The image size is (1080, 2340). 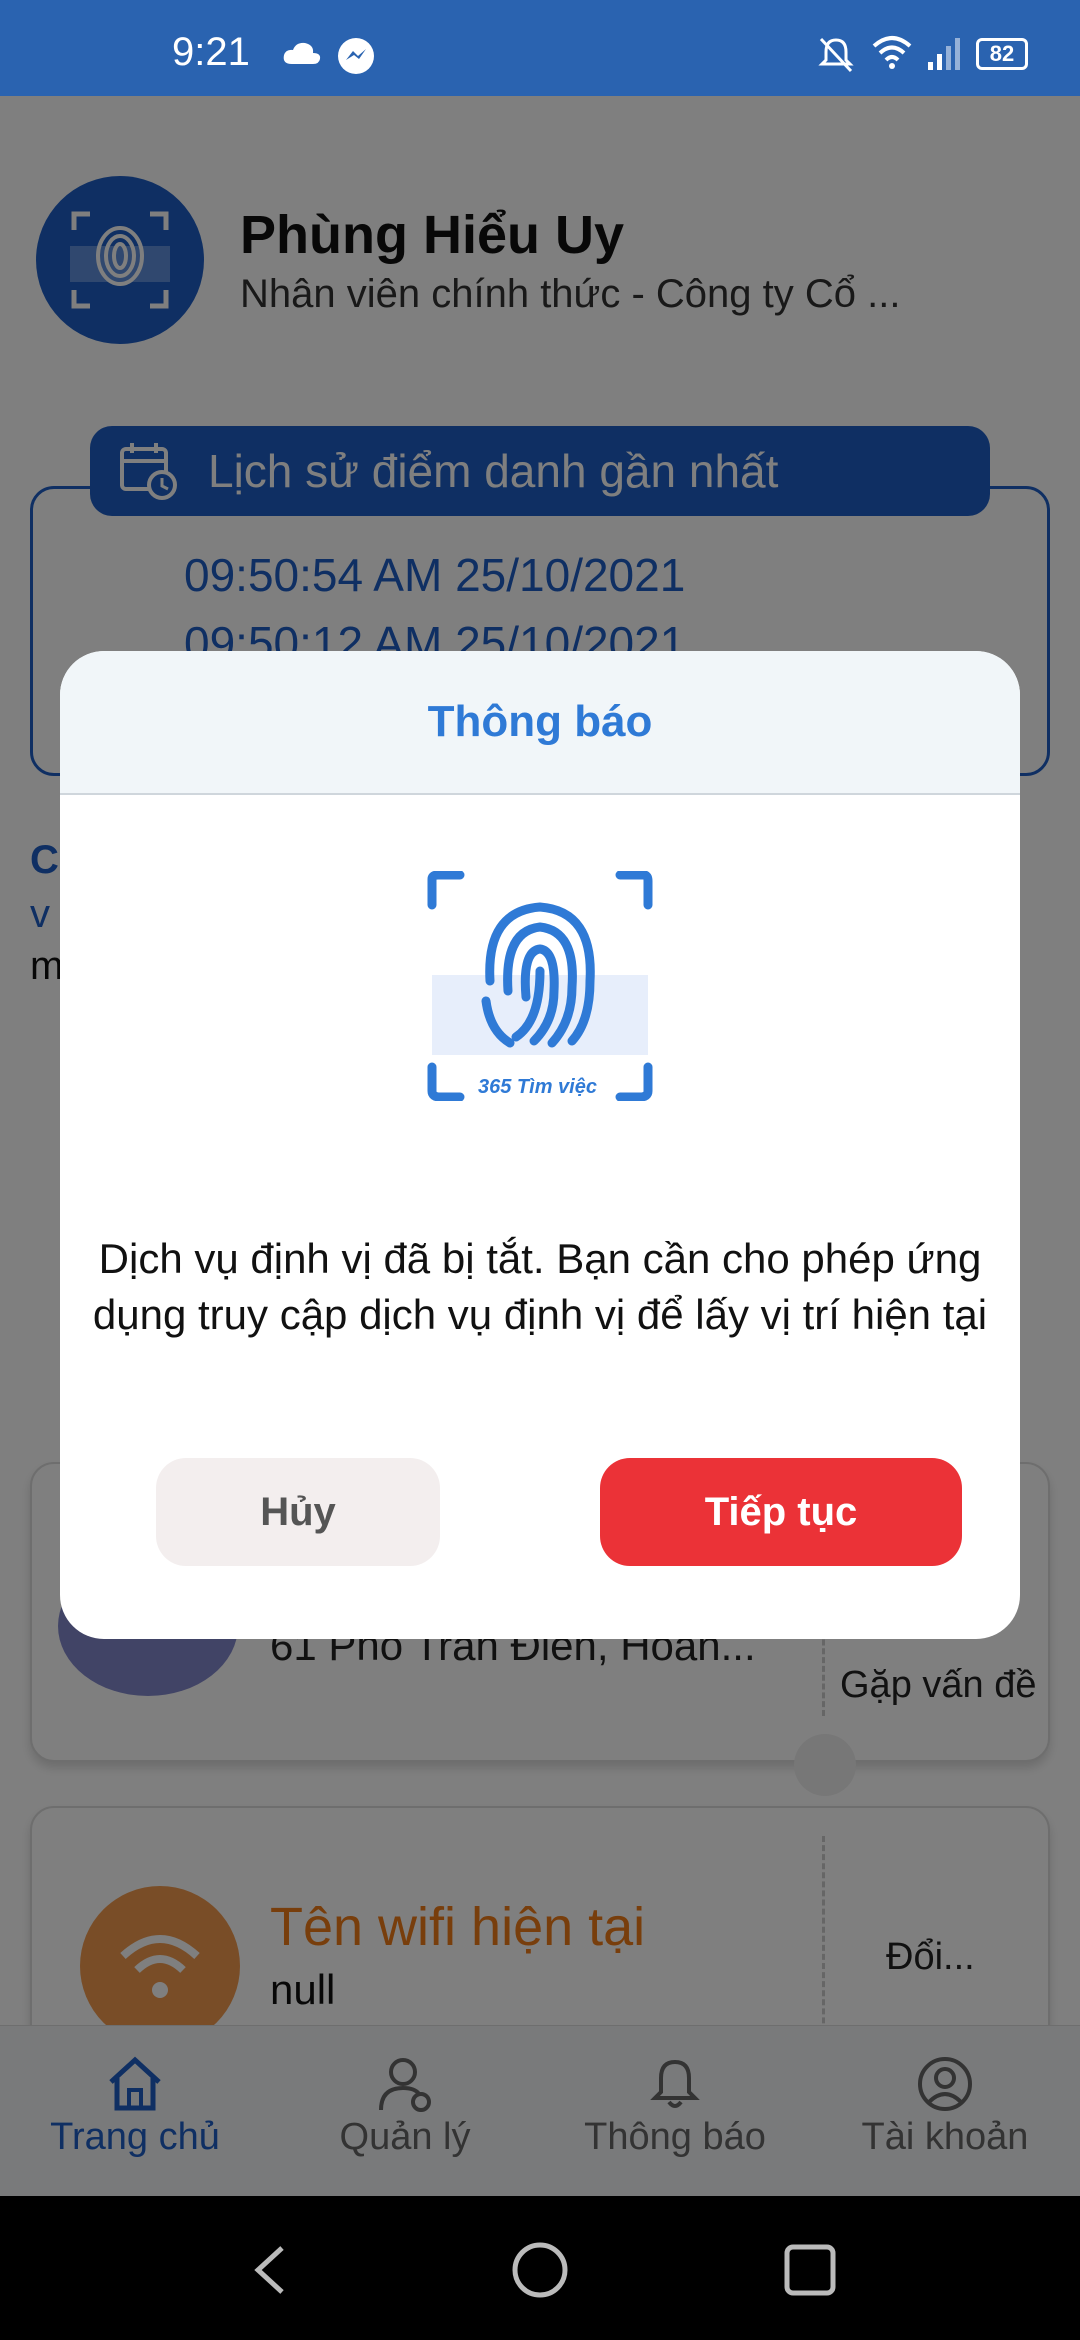 I want to click on home-circle-icon, so click(x=540, y=2270).